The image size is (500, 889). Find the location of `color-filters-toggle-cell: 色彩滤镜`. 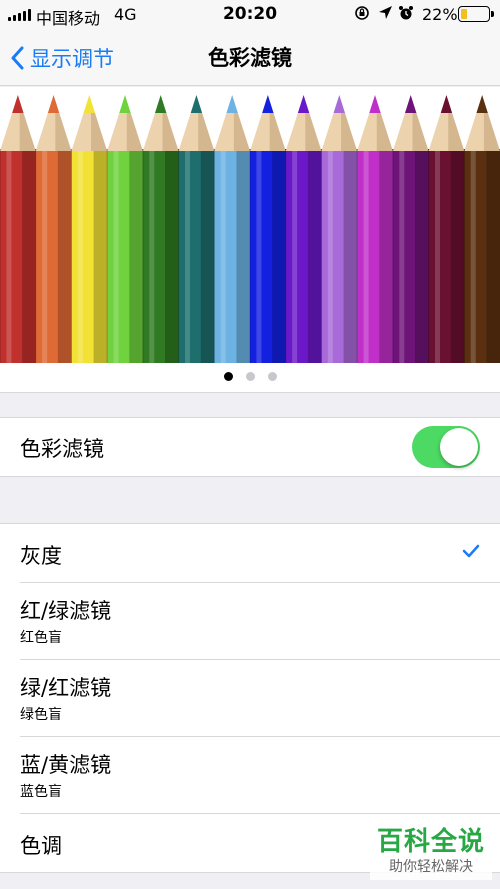

color-filters-toggle-cell: 色彩滤镜 is located at coordinates (250, 447).